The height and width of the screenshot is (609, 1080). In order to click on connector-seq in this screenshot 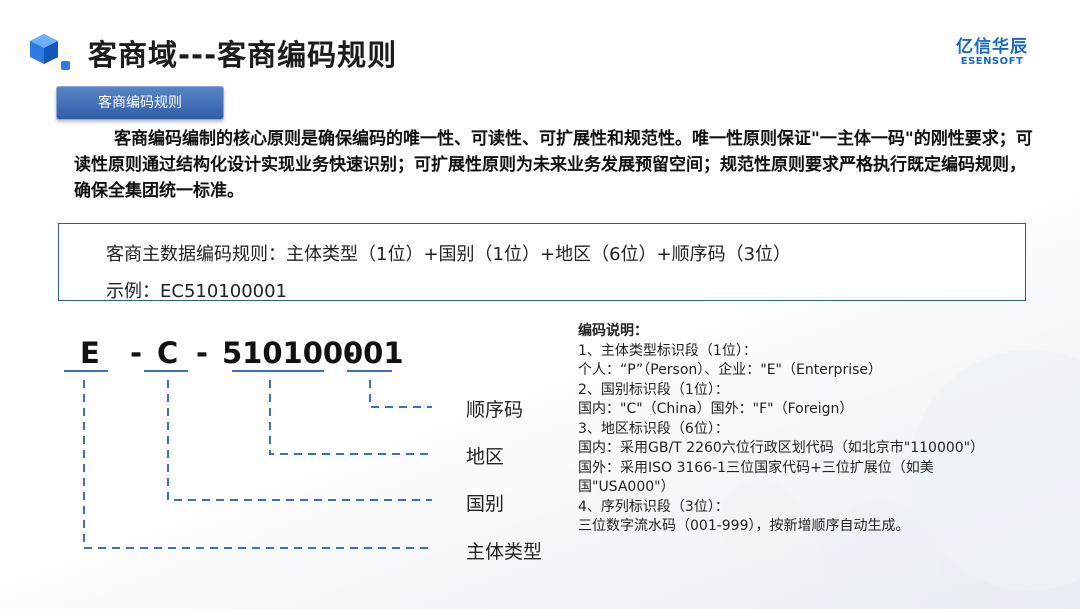, I will do `click(400, 394)`.